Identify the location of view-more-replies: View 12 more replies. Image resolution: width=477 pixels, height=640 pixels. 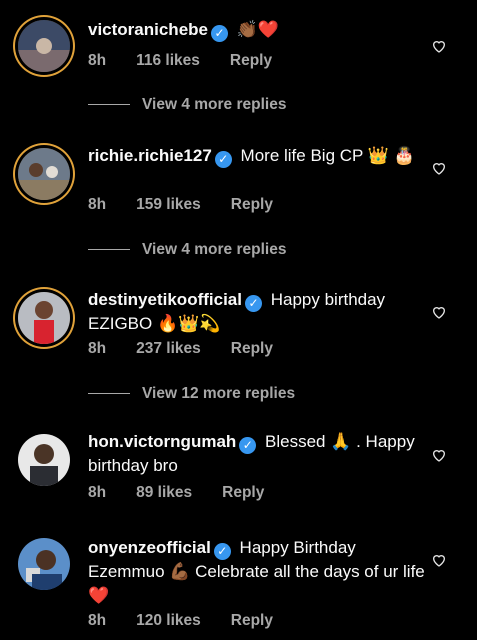
(191, 394).